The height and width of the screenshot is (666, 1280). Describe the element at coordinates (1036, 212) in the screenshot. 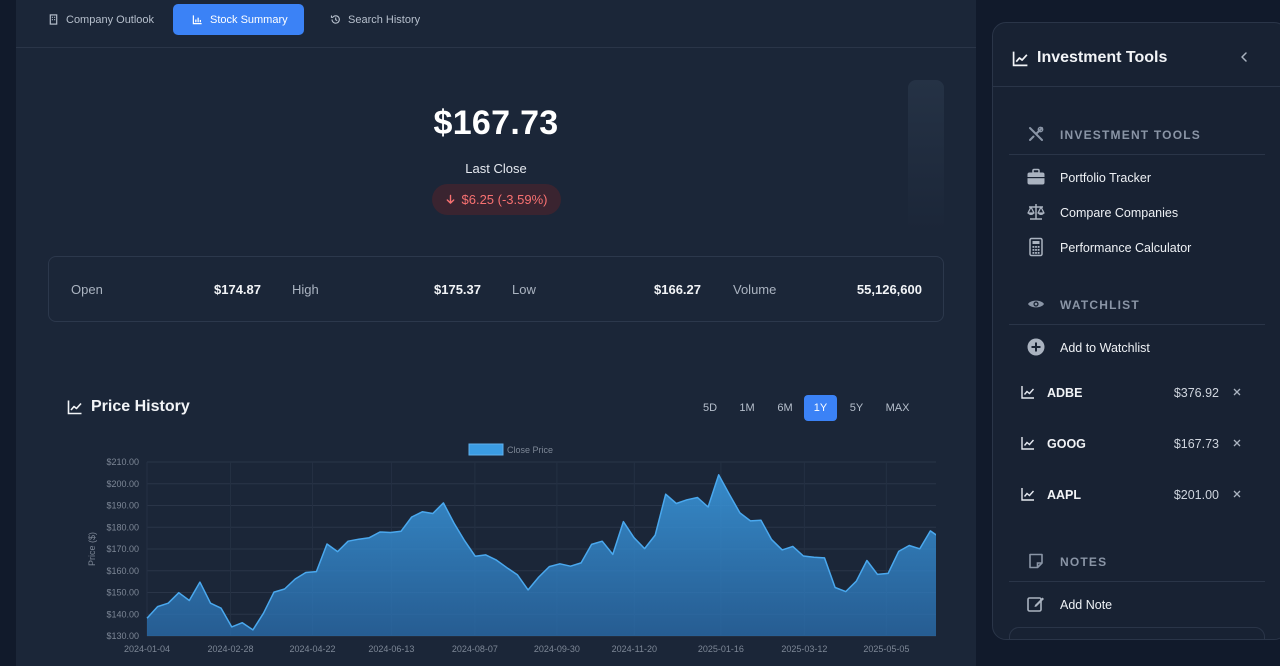

I see `scale-icon` at that location.